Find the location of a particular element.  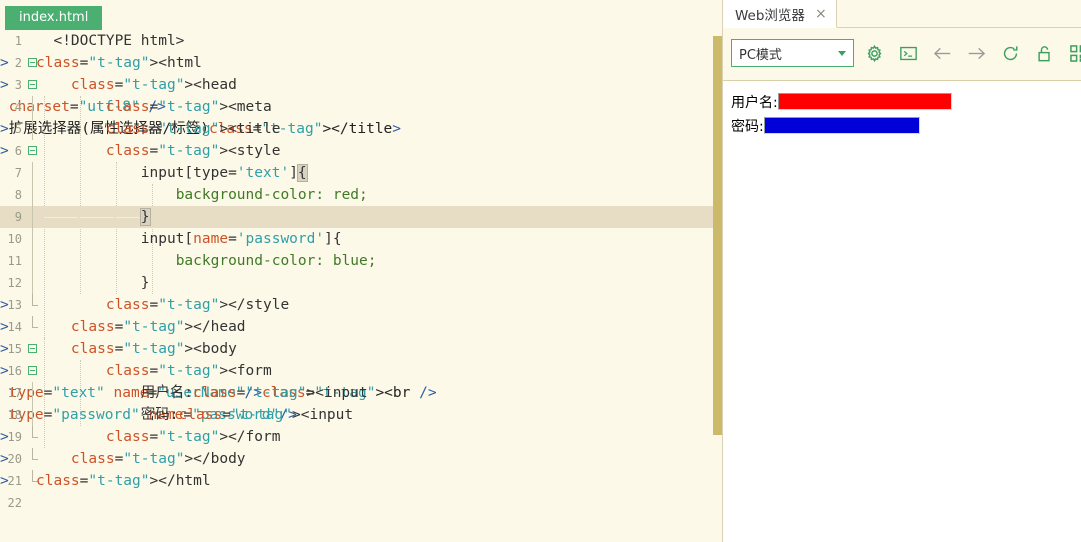

editor-scrollbar-thumb is located at coordinates (717, 235).